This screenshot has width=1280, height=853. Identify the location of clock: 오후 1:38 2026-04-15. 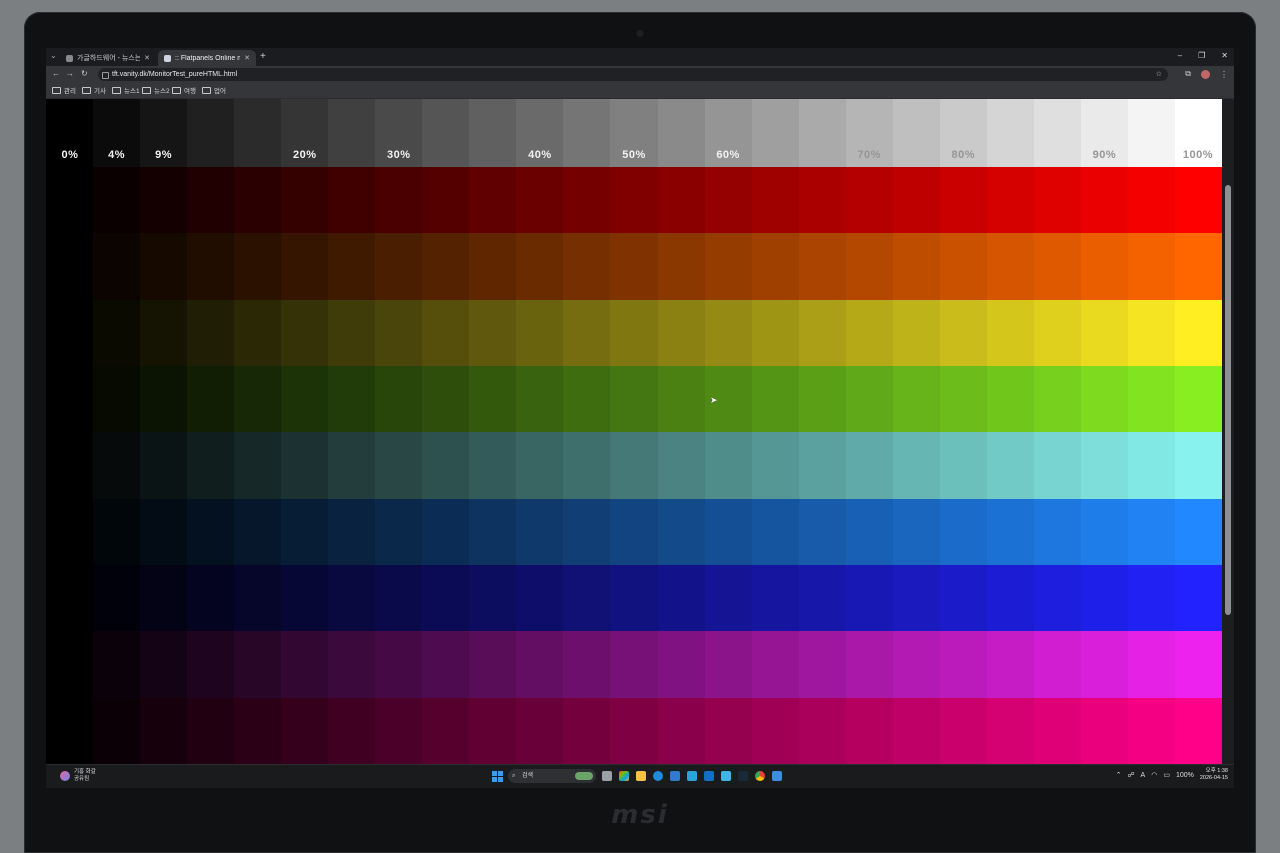
(1214, 775).